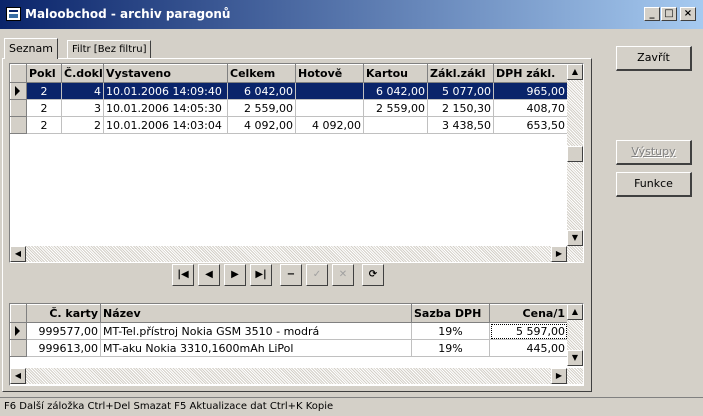 This screenshot has height=416, width=703. Describe the element at coordinates (63, 348) in the screenshot. I see `cell-karta: 999613,00` at that location.